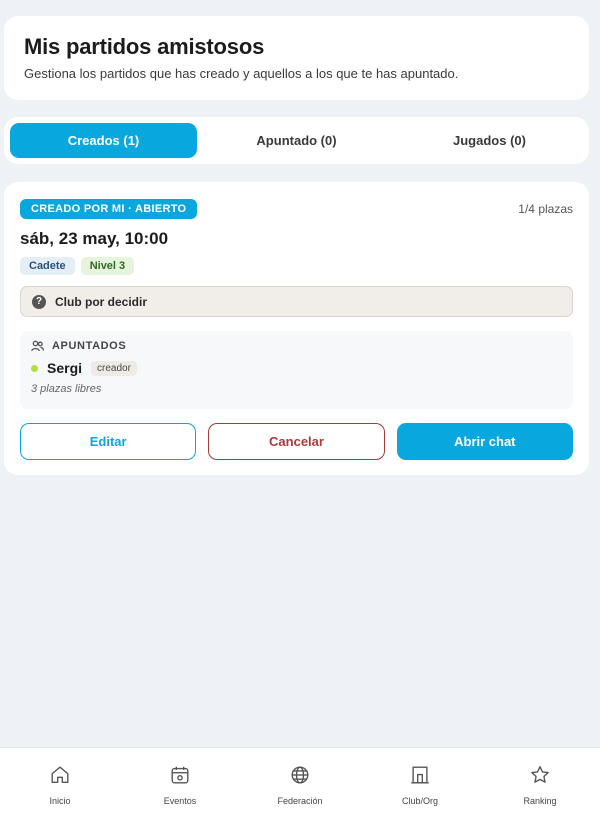 The image size is (600, 821). What do you see at coordinates (419, 801) in the screenshot?
I see `nav-label-club-org: Club/Org` at bounding box center [419, 801].